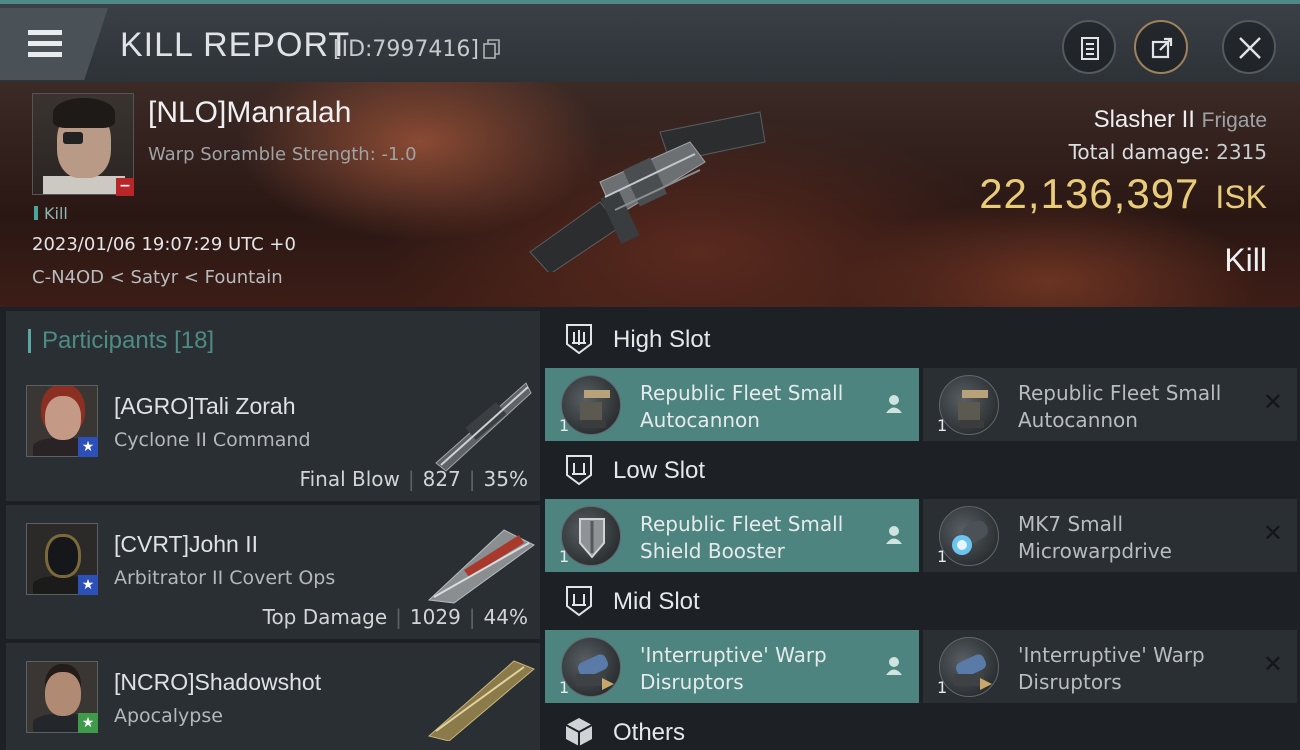 The width and height of the screenshot is (1300, 750). Describe the element at coordinates (492, 49) in the screenshot. I see `copy-icon` at that location.